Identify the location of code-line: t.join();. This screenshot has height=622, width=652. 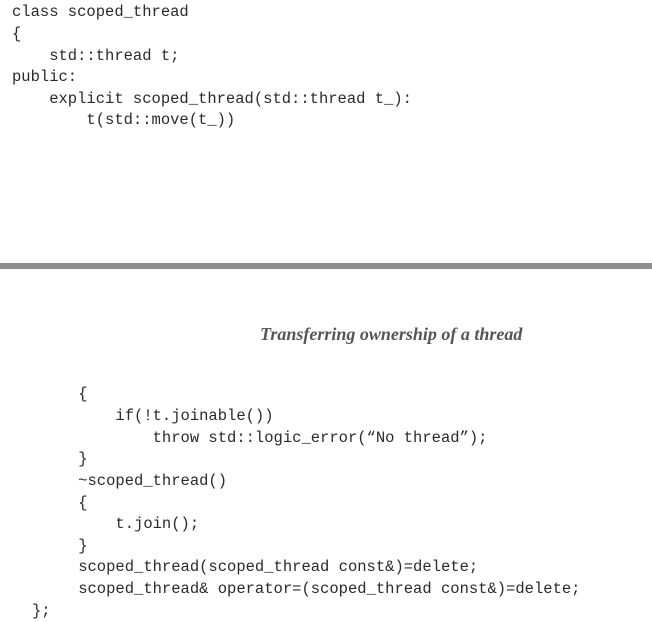
(120, 524).